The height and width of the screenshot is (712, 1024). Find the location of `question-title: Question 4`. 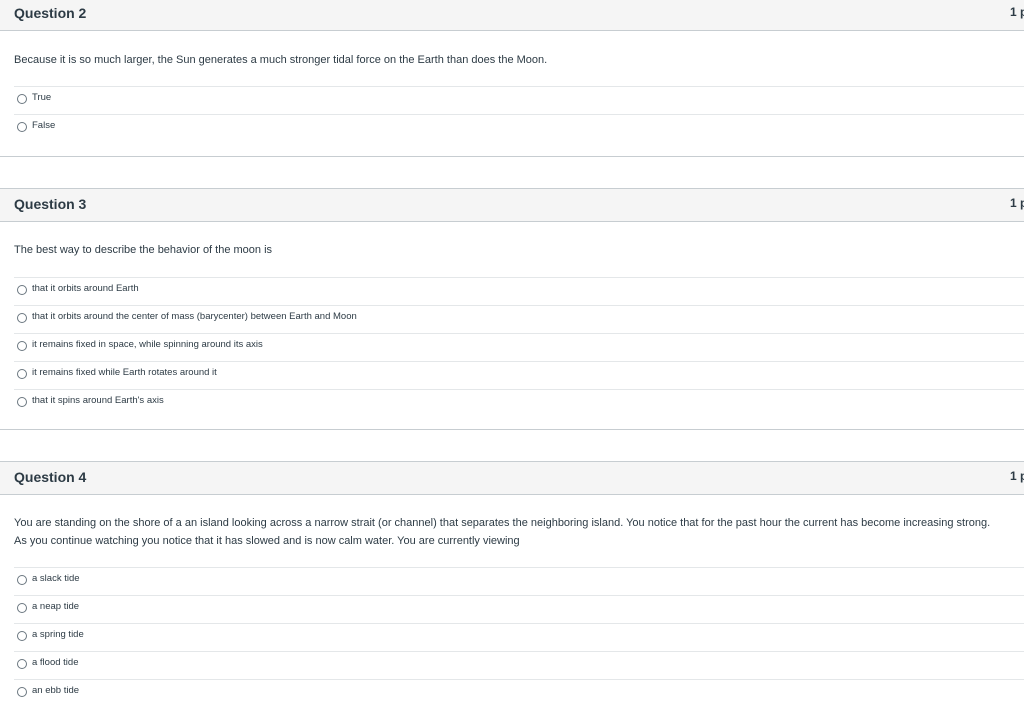

question-title: Question 4 is located at coordinates (50, 477).